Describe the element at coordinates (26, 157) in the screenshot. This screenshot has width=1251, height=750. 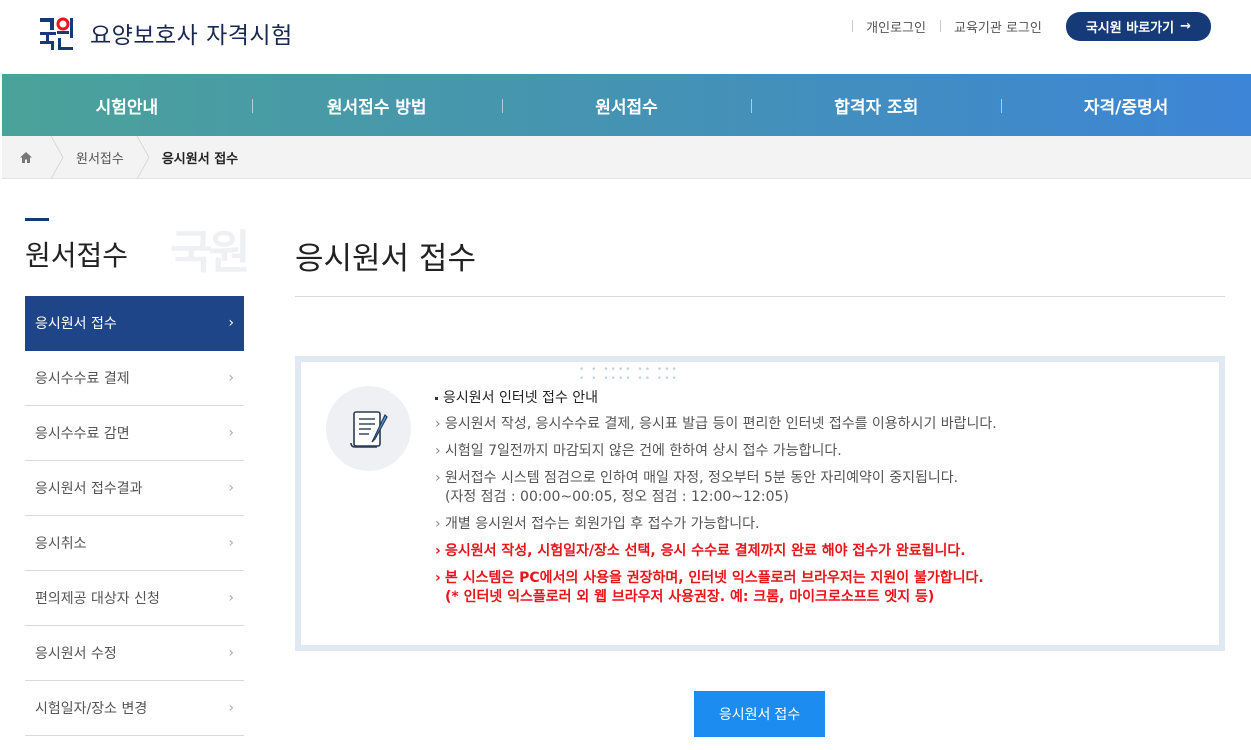
I see `home-icon` at that location.